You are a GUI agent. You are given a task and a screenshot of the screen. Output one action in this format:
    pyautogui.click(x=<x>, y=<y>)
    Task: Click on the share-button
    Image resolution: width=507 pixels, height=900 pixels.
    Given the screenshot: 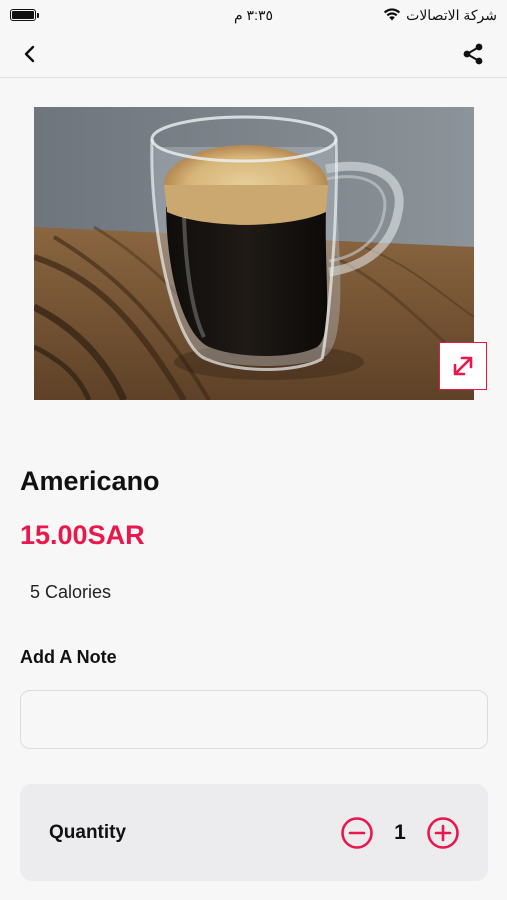 What is the action you would take?
    pyautogui.click(x=473, y=54)
    